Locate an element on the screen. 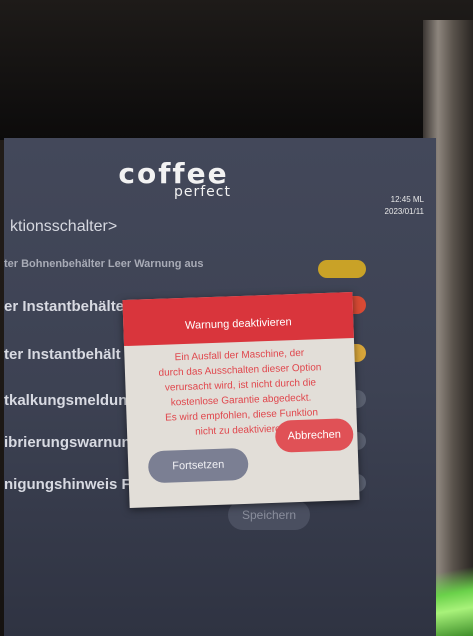  clock: 12:45 ML 2023/01/11 is located at coordinates (404, 206).